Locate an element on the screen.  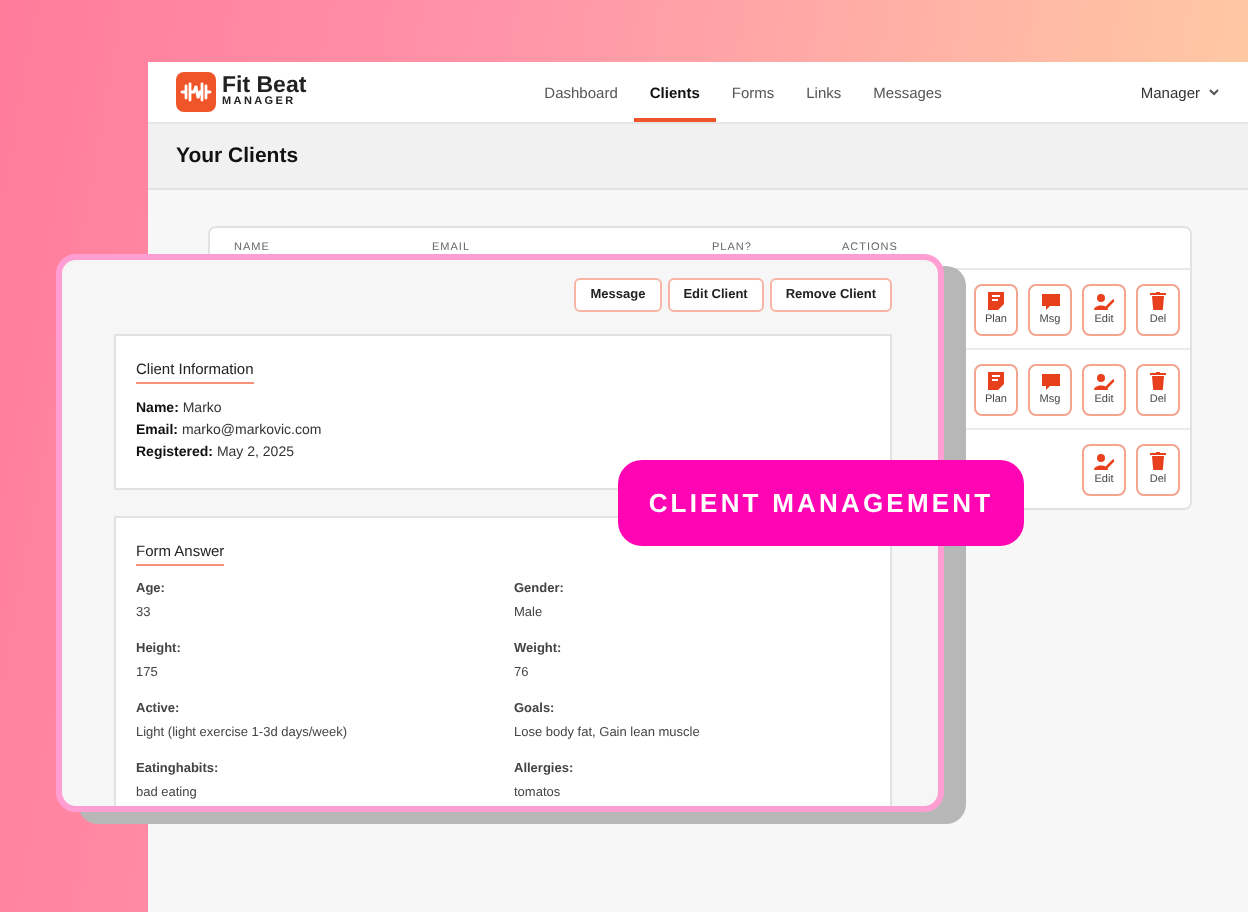
logo-name: Fit Beat is located at coordinates (264, 86).